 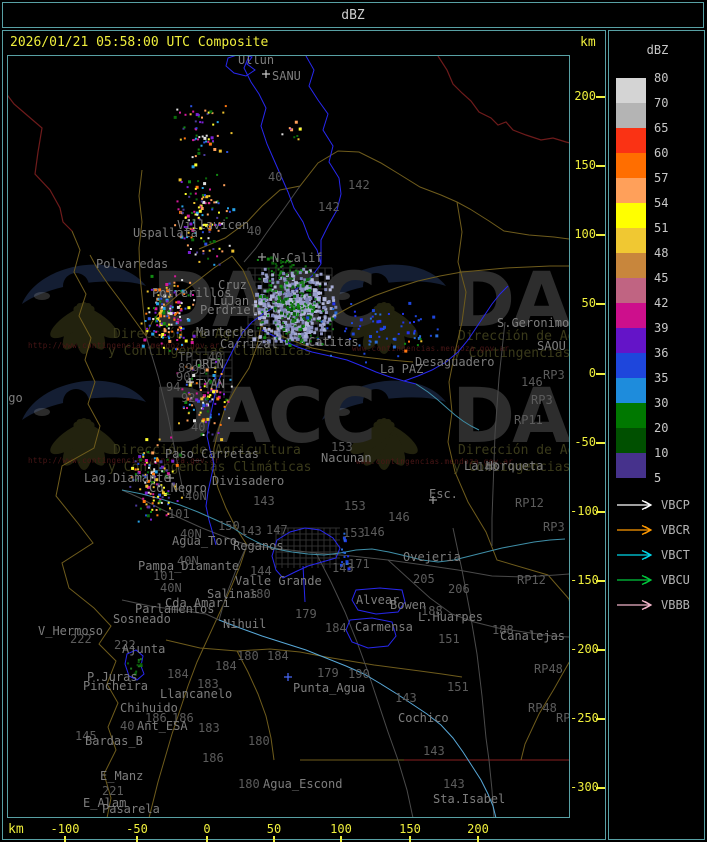 I want to click on place-label: SAOU, so click(x=551, y=346).